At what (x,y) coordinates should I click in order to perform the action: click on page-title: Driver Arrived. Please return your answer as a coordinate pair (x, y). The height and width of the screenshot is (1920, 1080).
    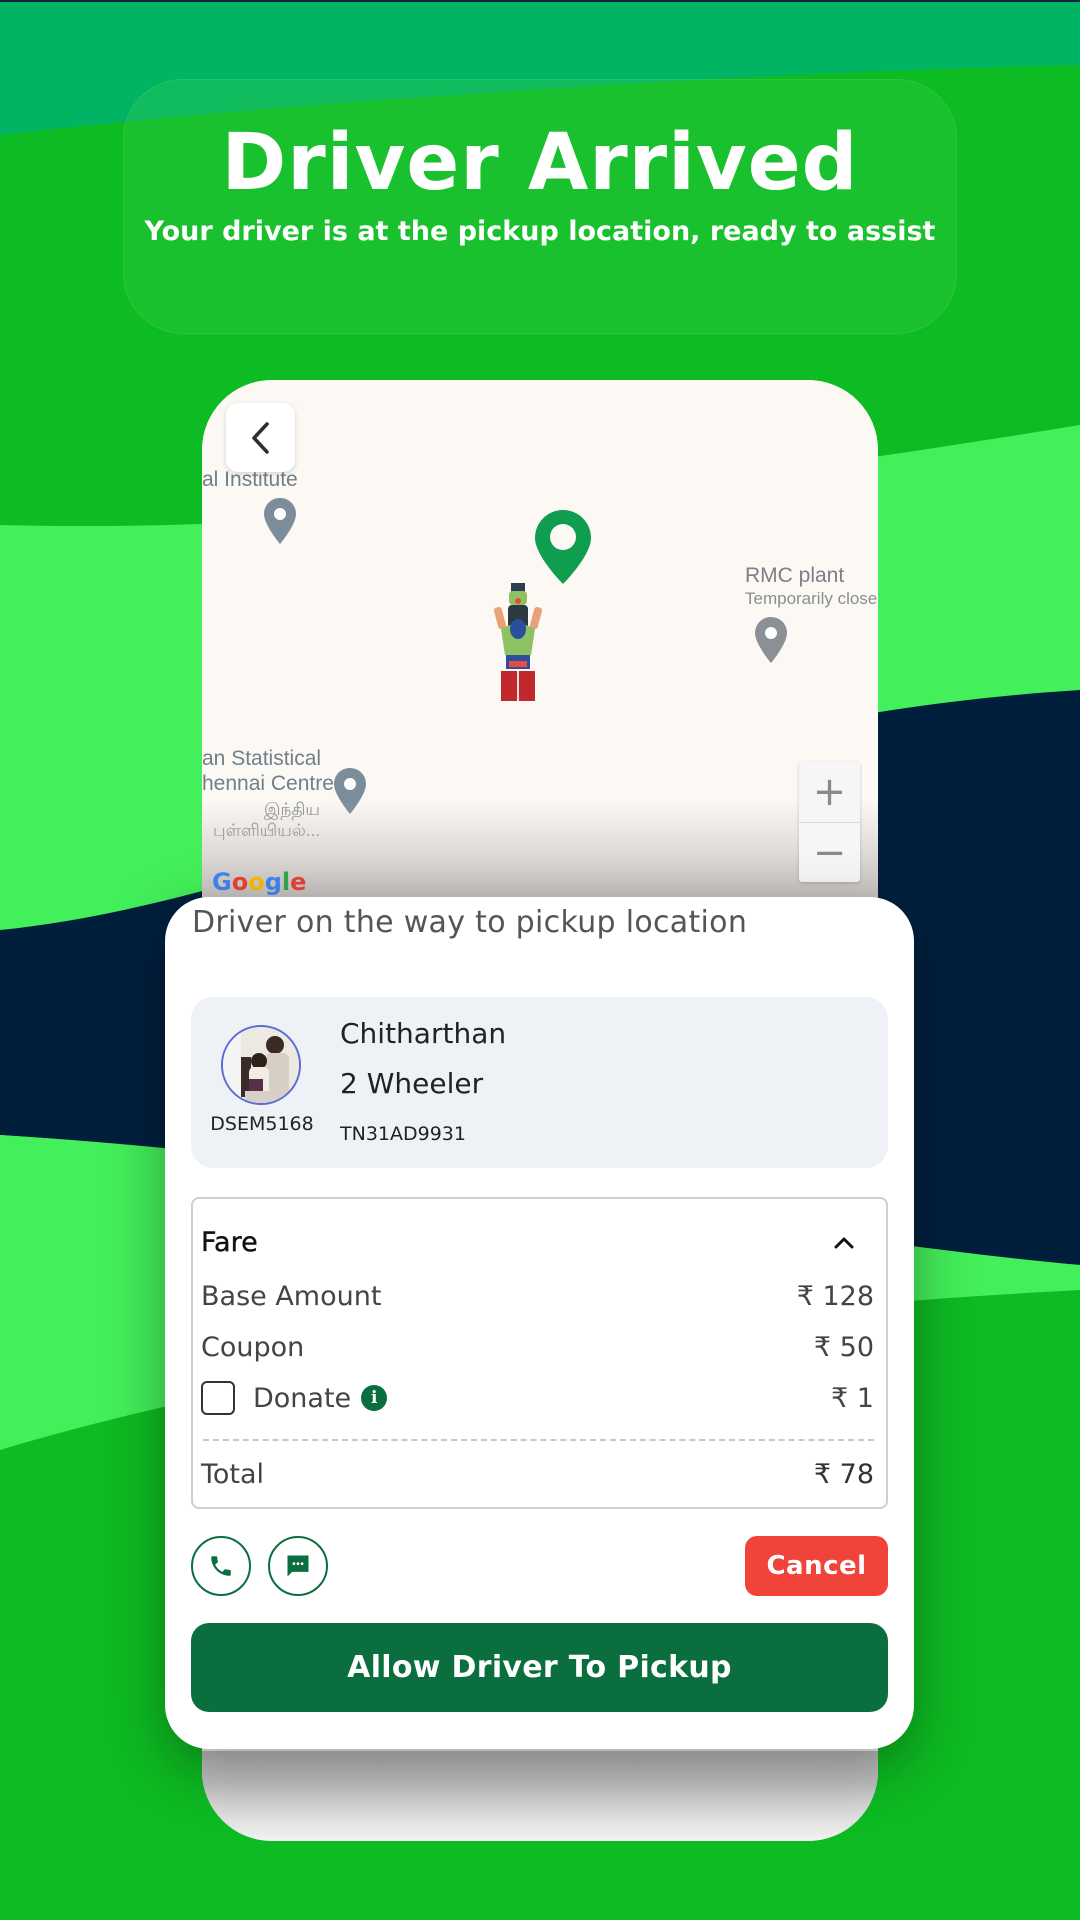
    Looking at the image, I should click on (540, 163).